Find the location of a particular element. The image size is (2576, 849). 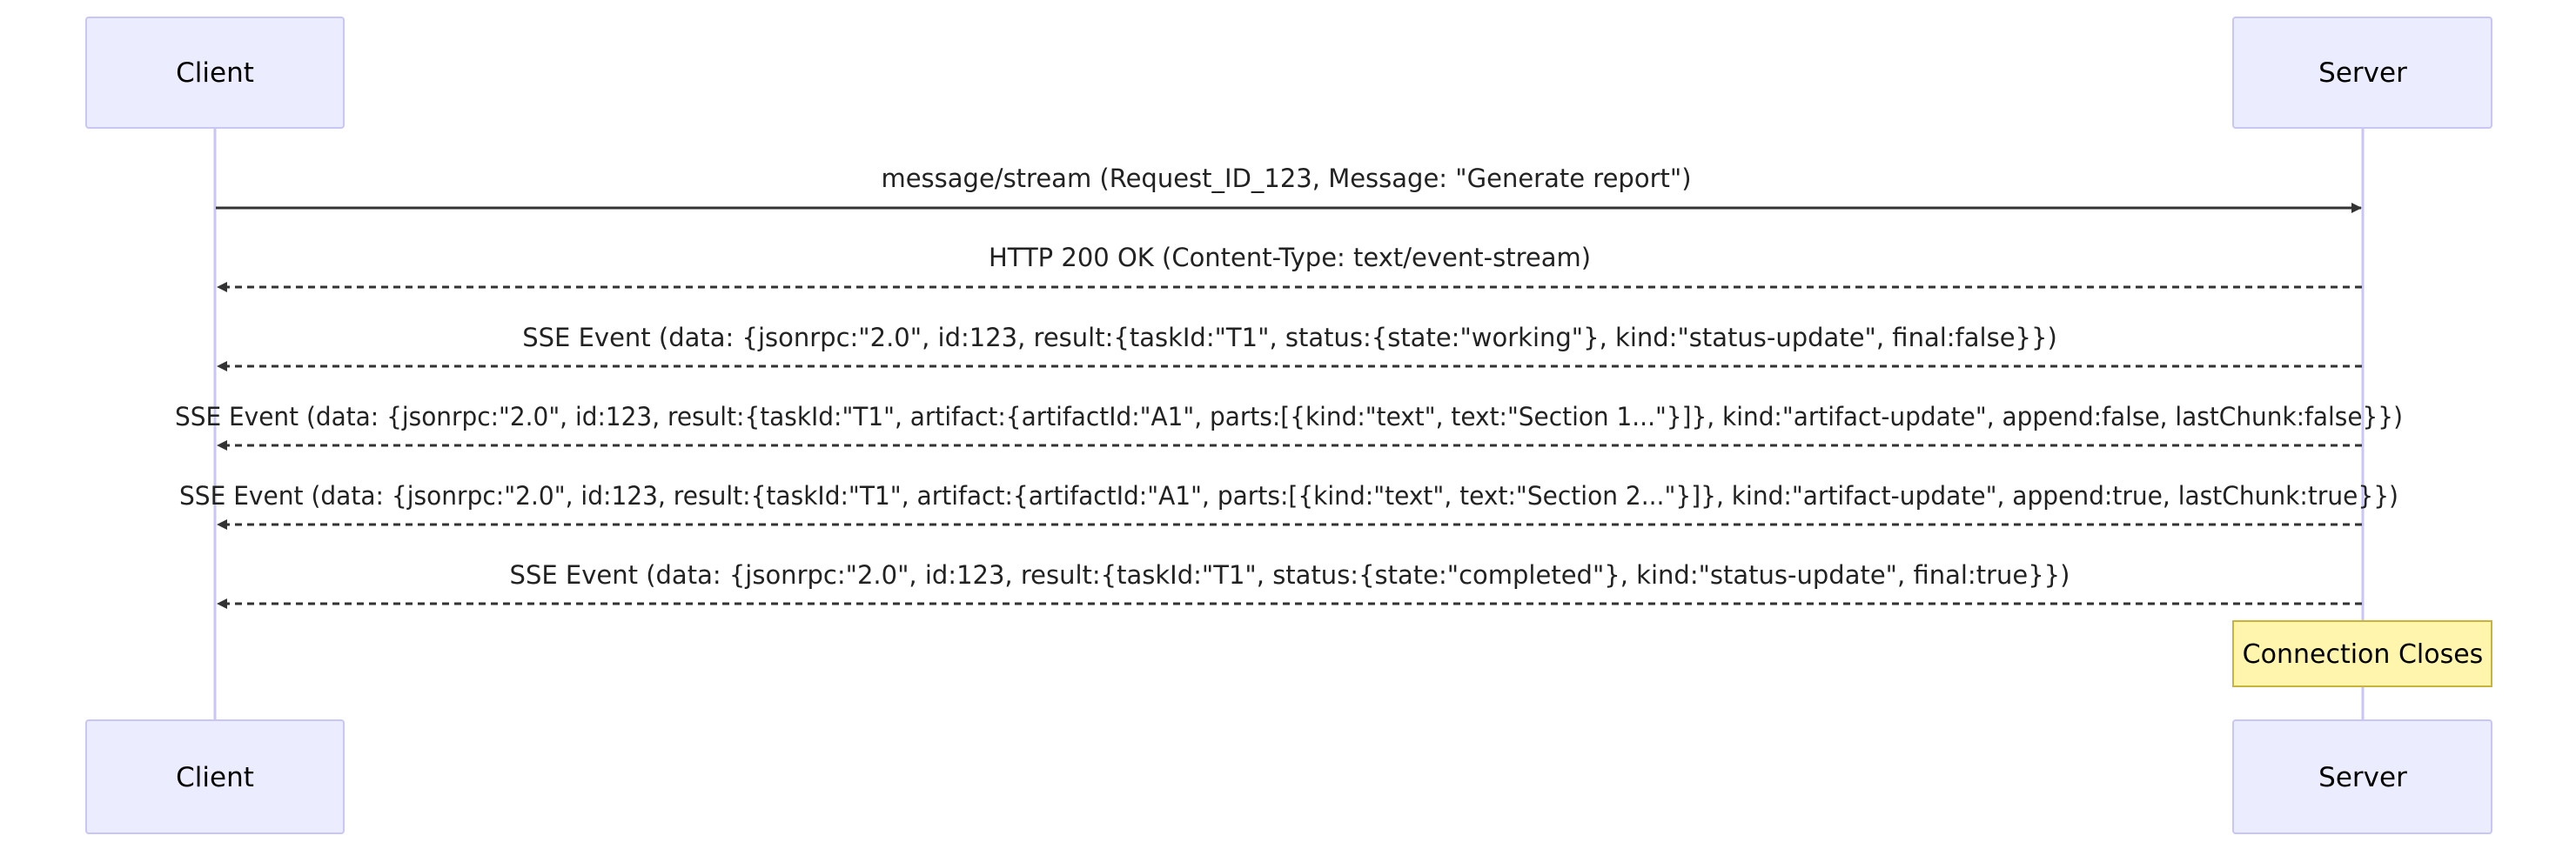

note-label: Connection Closes is located at coordinates (2363, 654).